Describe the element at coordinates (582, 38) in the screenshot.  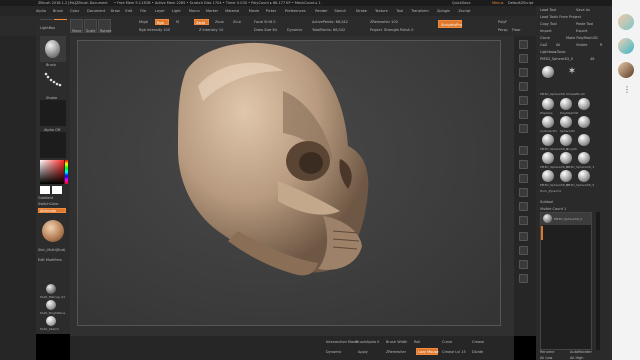
I see `make-polymesh-button: Make PolyMesh3D` at that location.